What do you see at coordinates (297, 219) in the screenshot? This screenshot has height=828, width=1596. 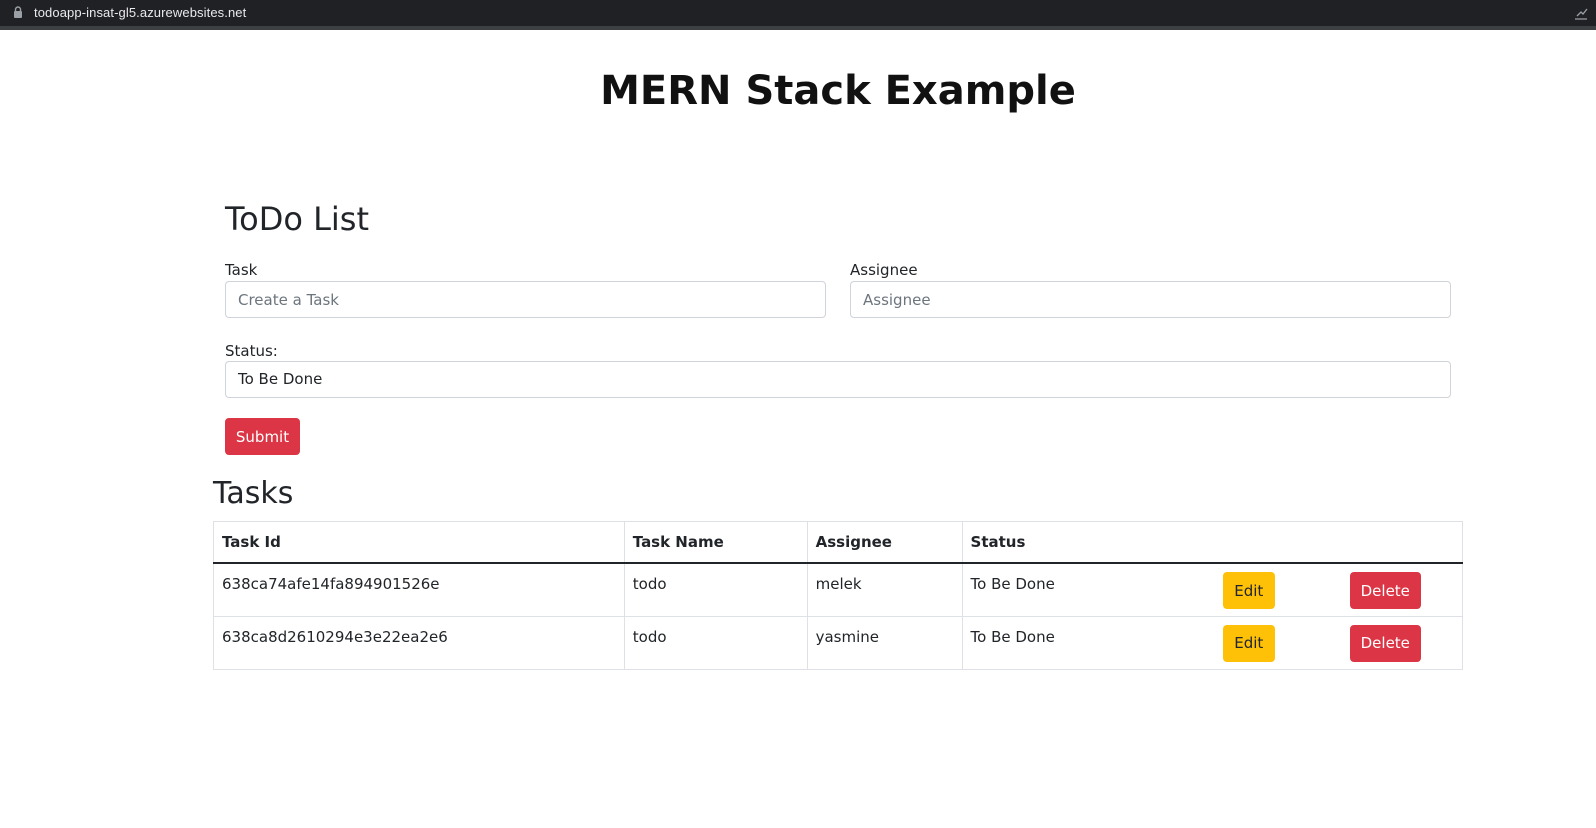 I see `todo-form-title: ToDo List` at bounding box center [297, 219].